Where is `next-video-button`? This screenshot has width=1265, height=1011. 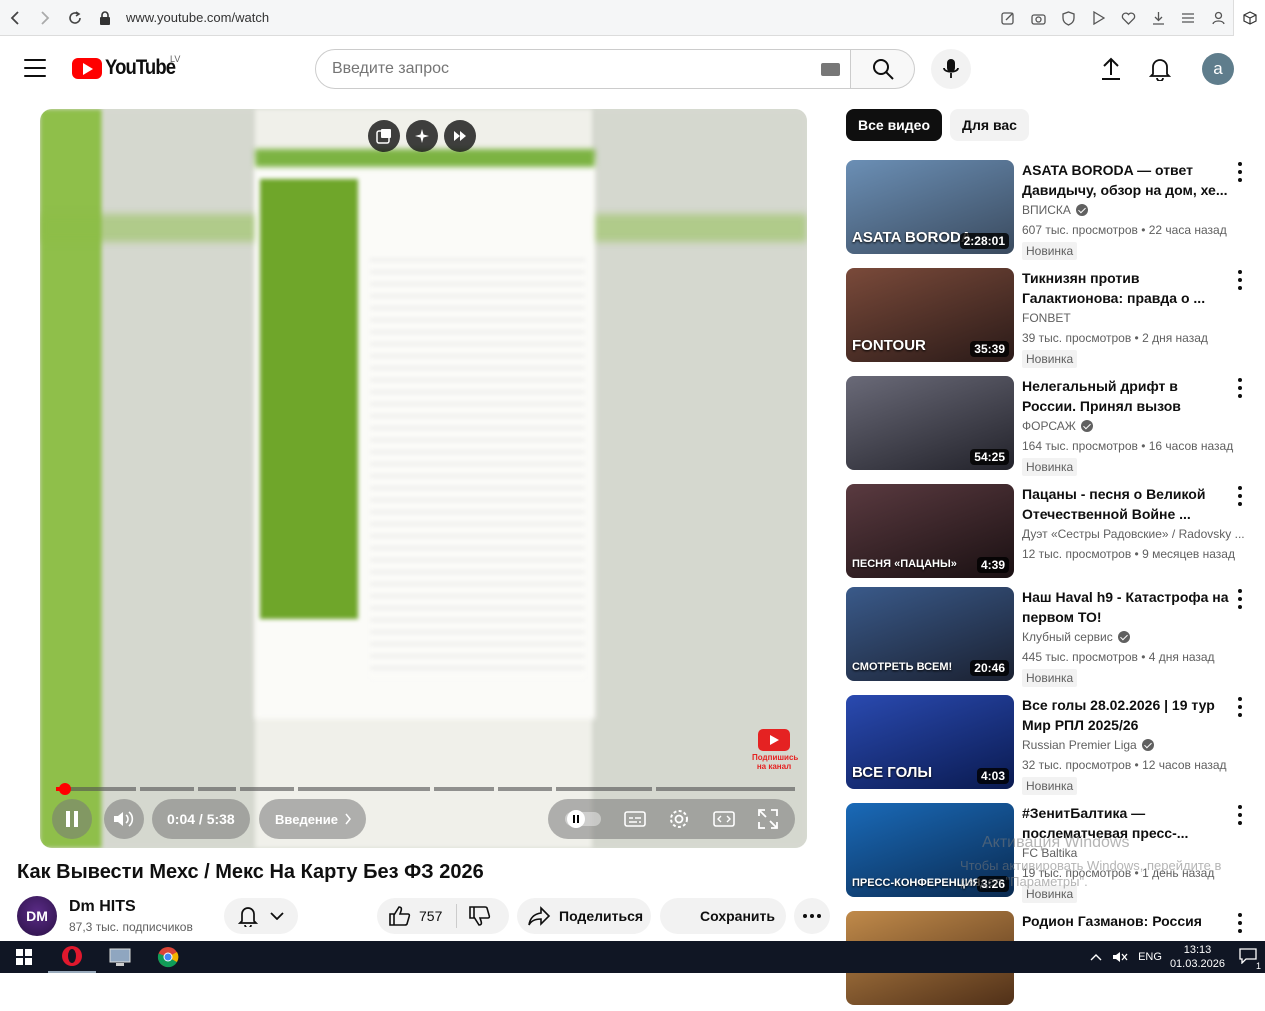 next-video-button is located at coordinates (460, 136).